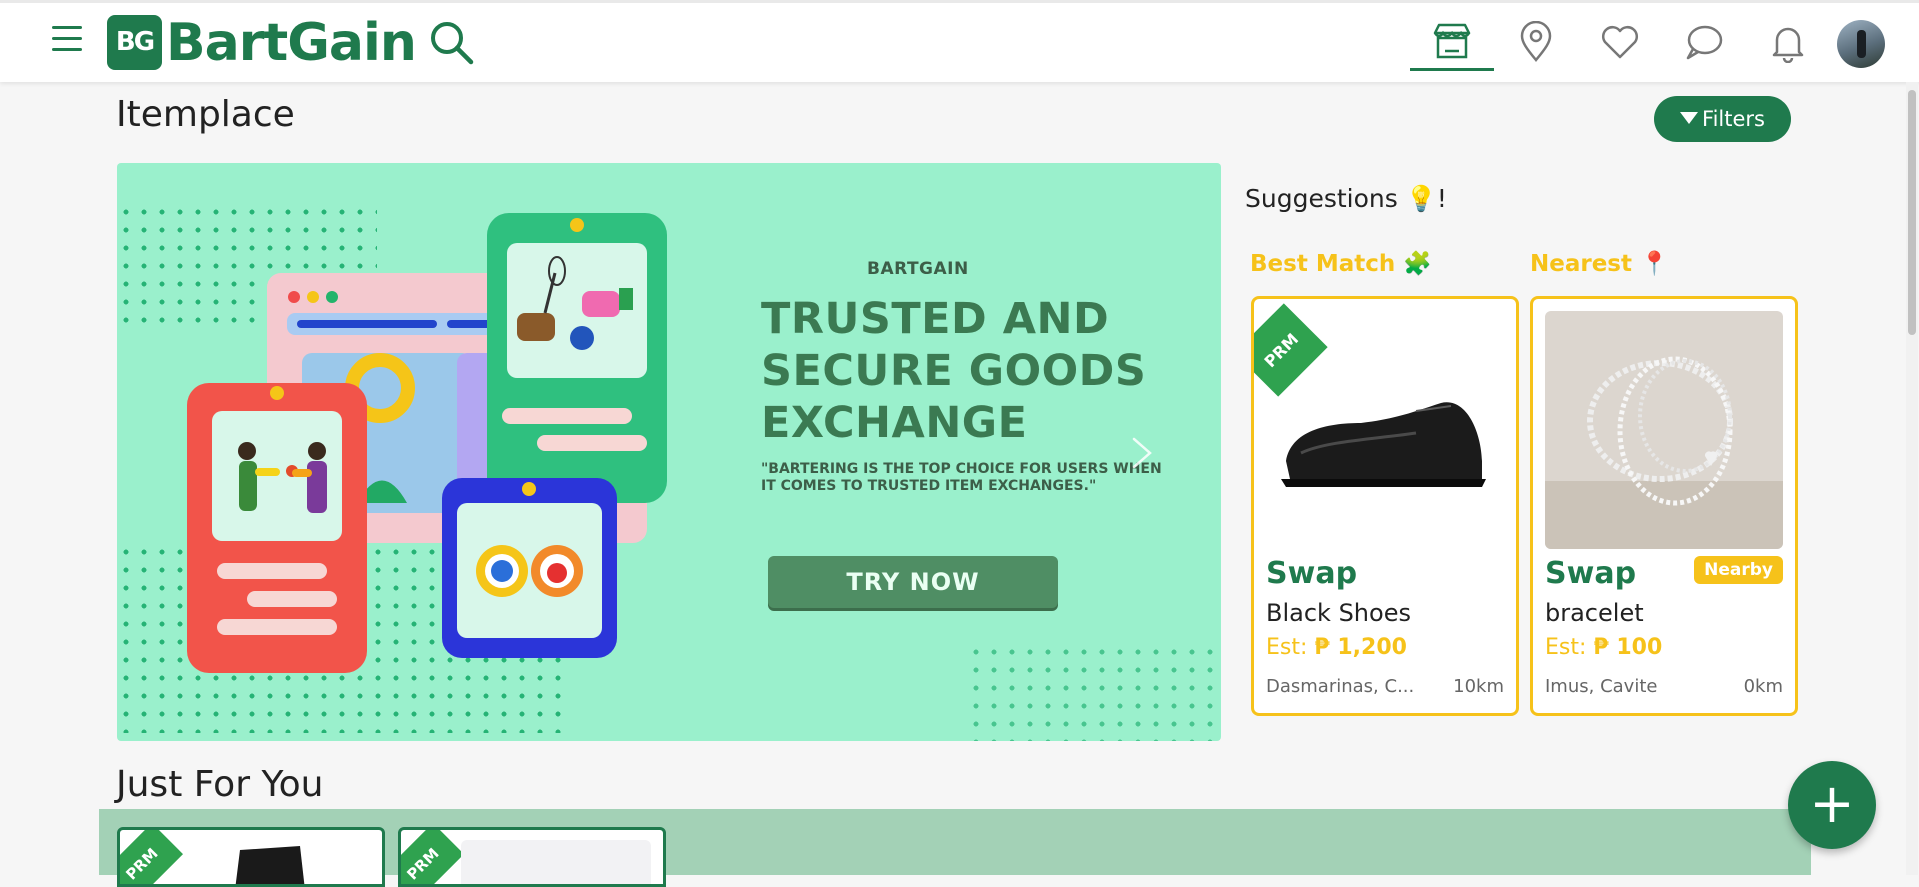 This screenshot has height=887, width=1919. Describe the element at coordinates (1788, 42) in the screenshot. I see `bell-icon` at that location.